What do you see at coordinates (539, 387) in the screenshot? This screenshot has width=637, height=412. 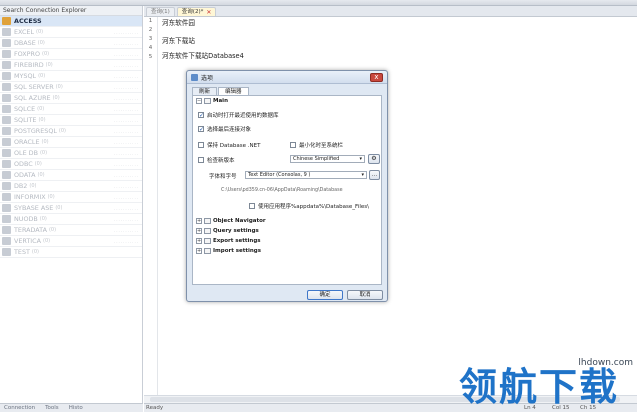 I see `watermark-logo: 领航下载` at bounding box center [539, 387].